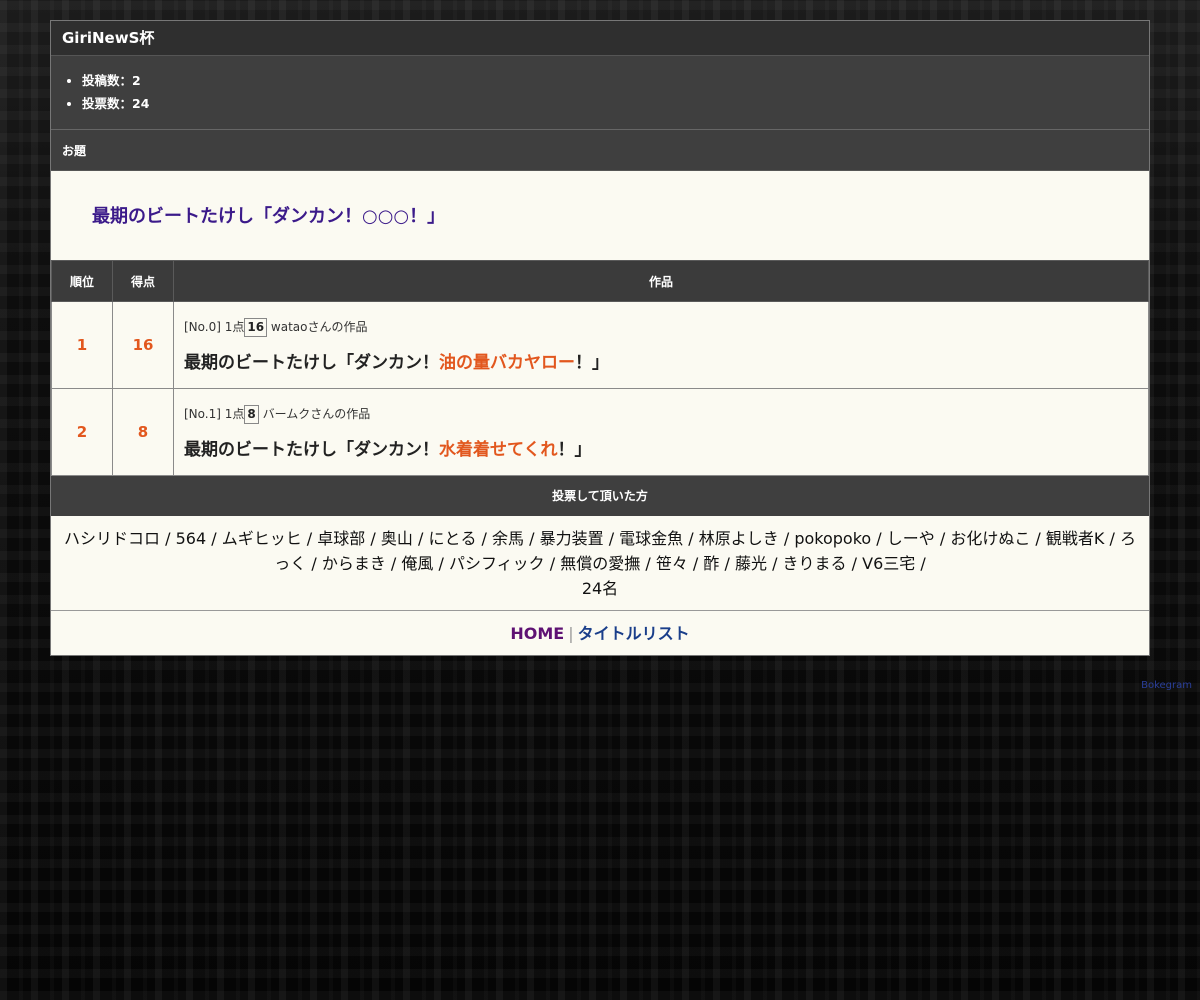  What do you see at coordinates (256, 327) in the screenshot?
I see `points-badge: 16` at bounding box center [256, 327].